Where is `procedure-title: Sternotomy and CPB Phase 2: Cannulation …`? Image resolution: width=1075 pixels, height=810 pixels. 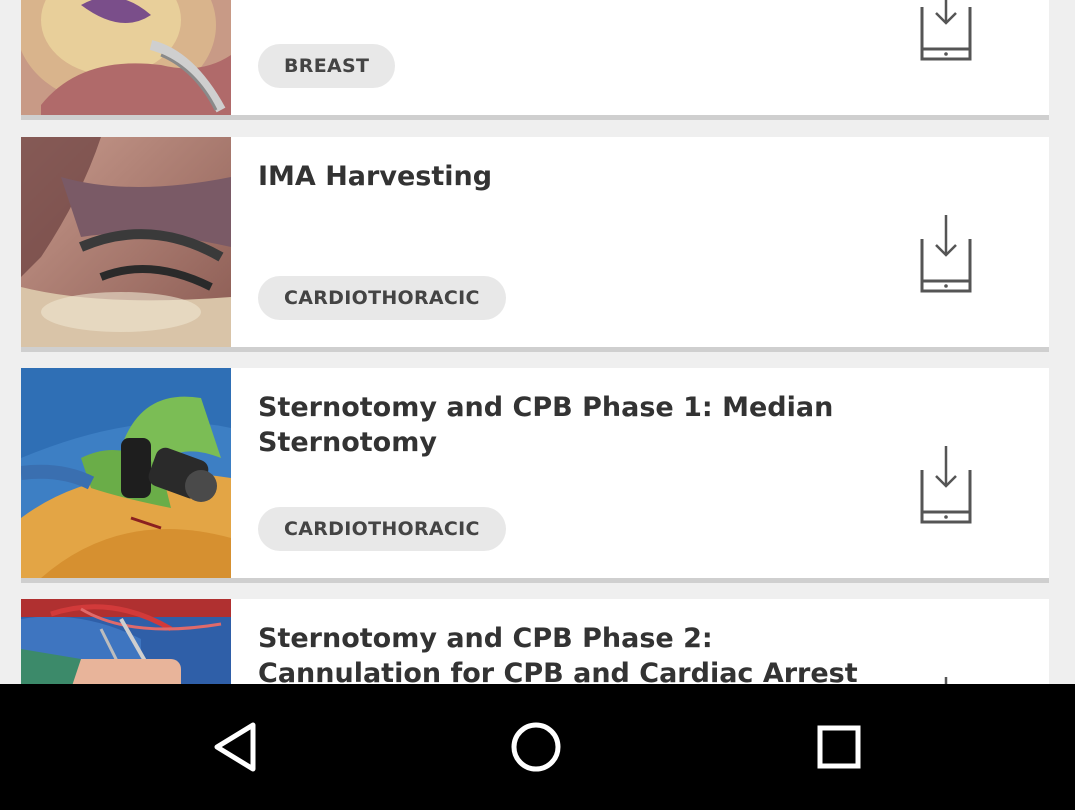 procedure-title: Sternotomy and CPB Phase 2: Cannulation … is located at coordinates (558, 653).